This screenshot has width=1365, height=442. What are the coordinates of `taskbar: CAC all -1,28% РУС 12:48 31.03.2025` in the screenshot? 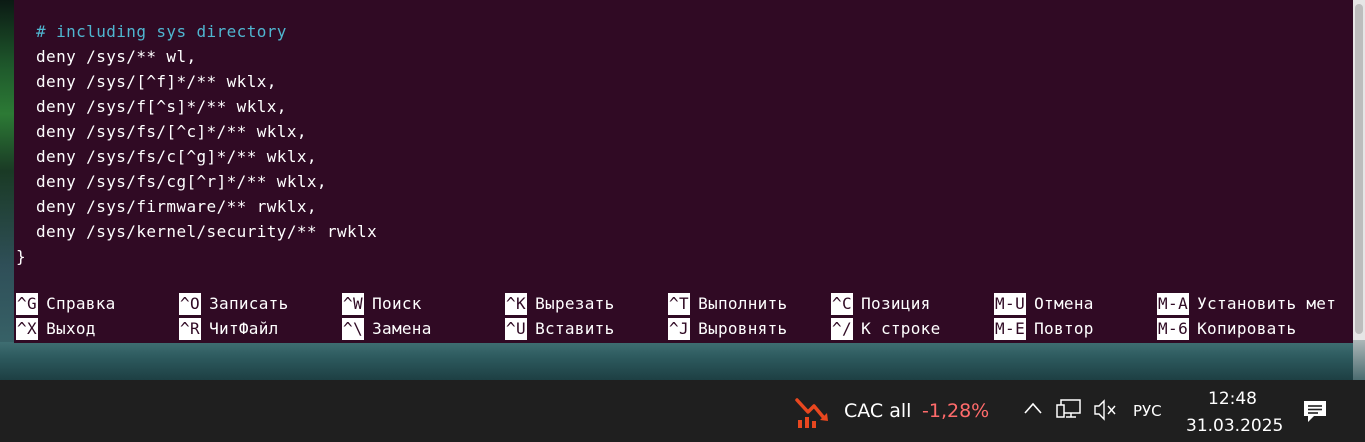 It's located at (682, 411).